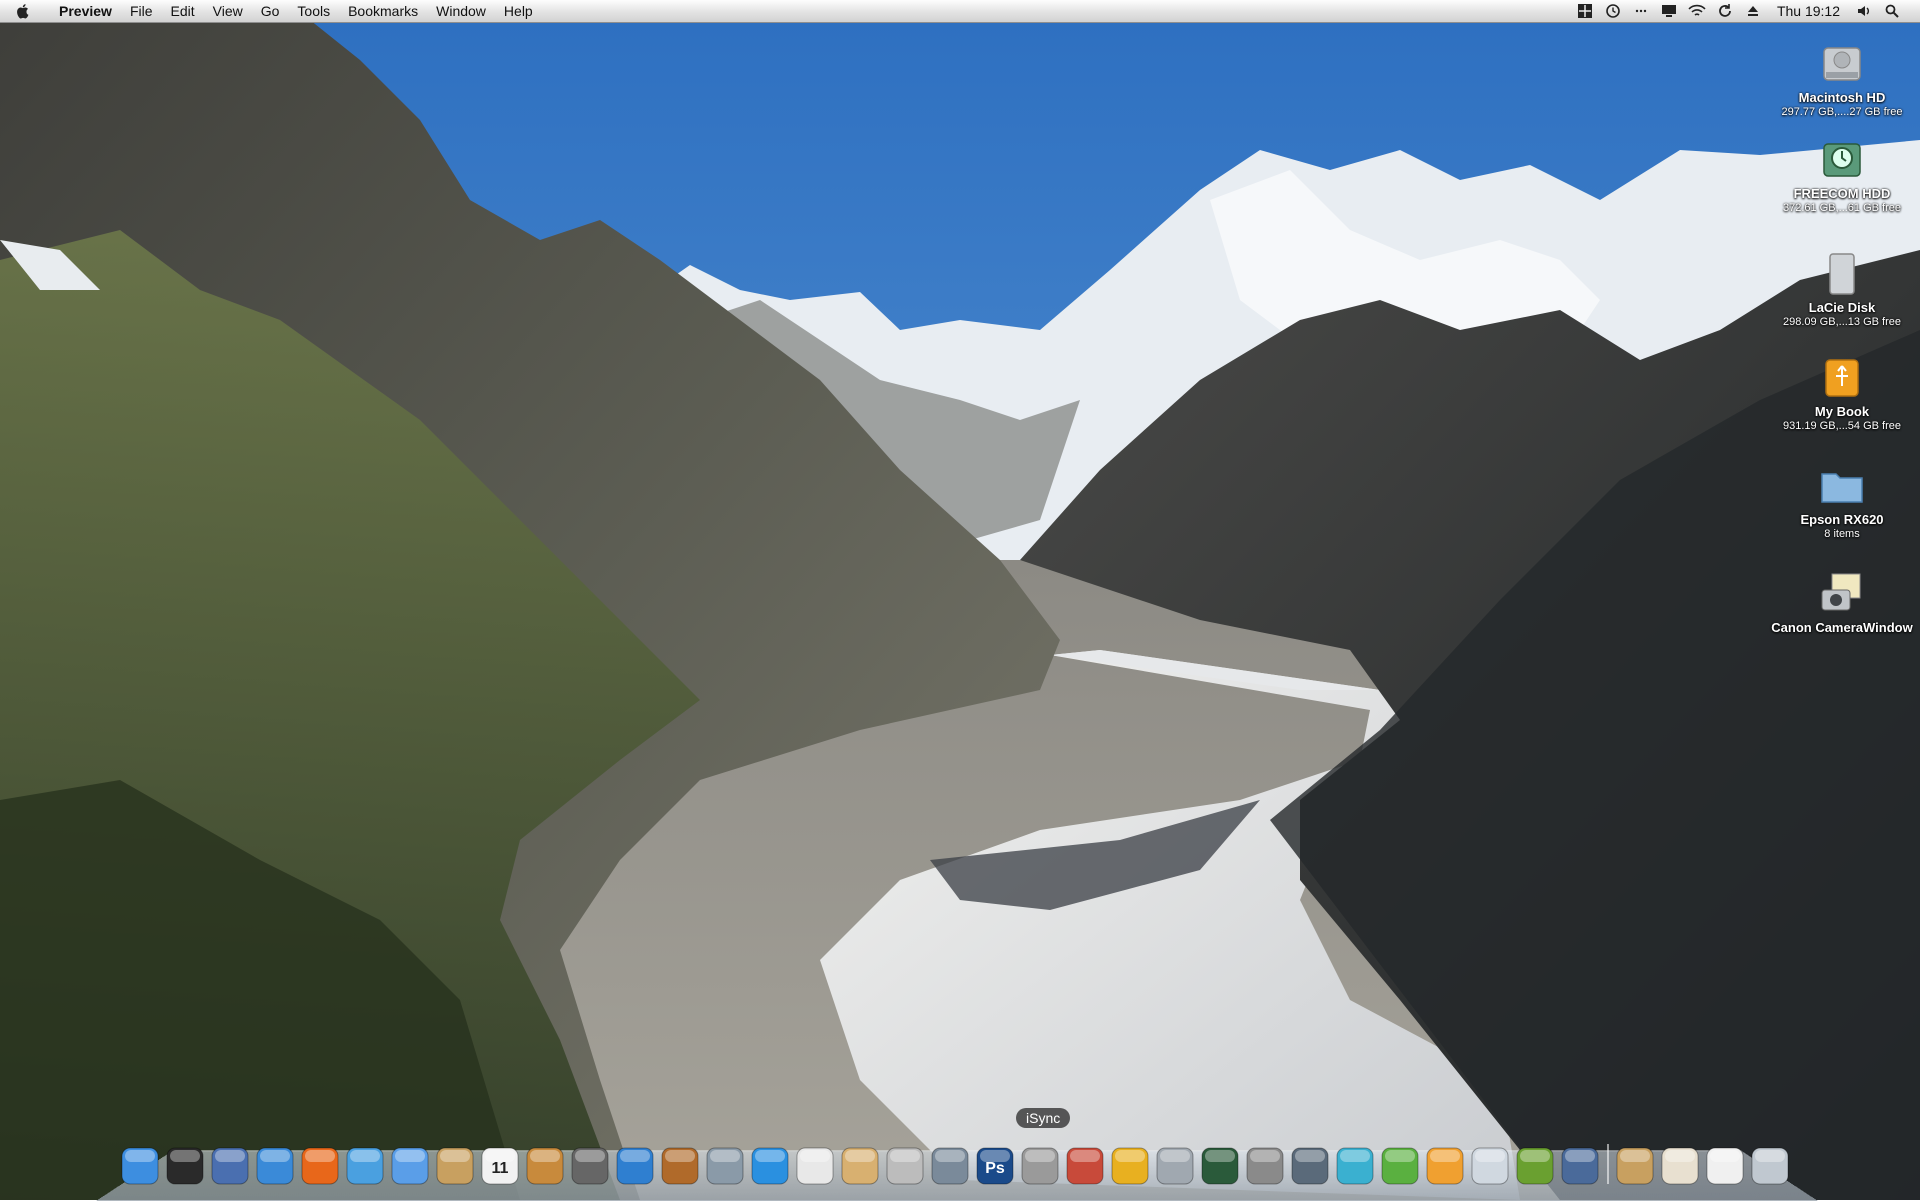 Image resolution: width=1920 pixels, height=1201 pixels. What do you see at coordinates (1265, 1166) in the screenshot?
I see `dock-item-system-preferences` at bounding box center [1265, 1166].